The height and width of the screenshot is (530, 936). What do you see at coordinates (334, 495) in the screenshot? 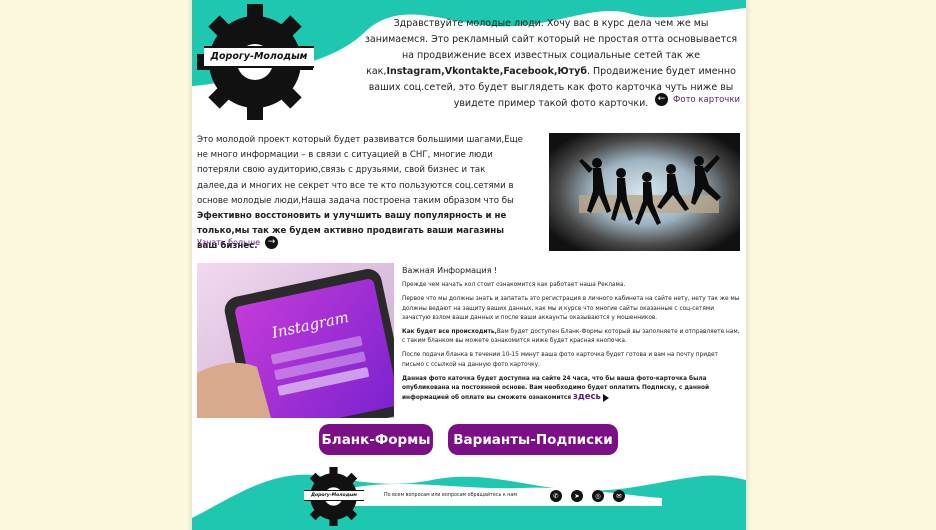
I see `footer-logo-text: Дорогу-Молодым` at bounding box center [334, 495].